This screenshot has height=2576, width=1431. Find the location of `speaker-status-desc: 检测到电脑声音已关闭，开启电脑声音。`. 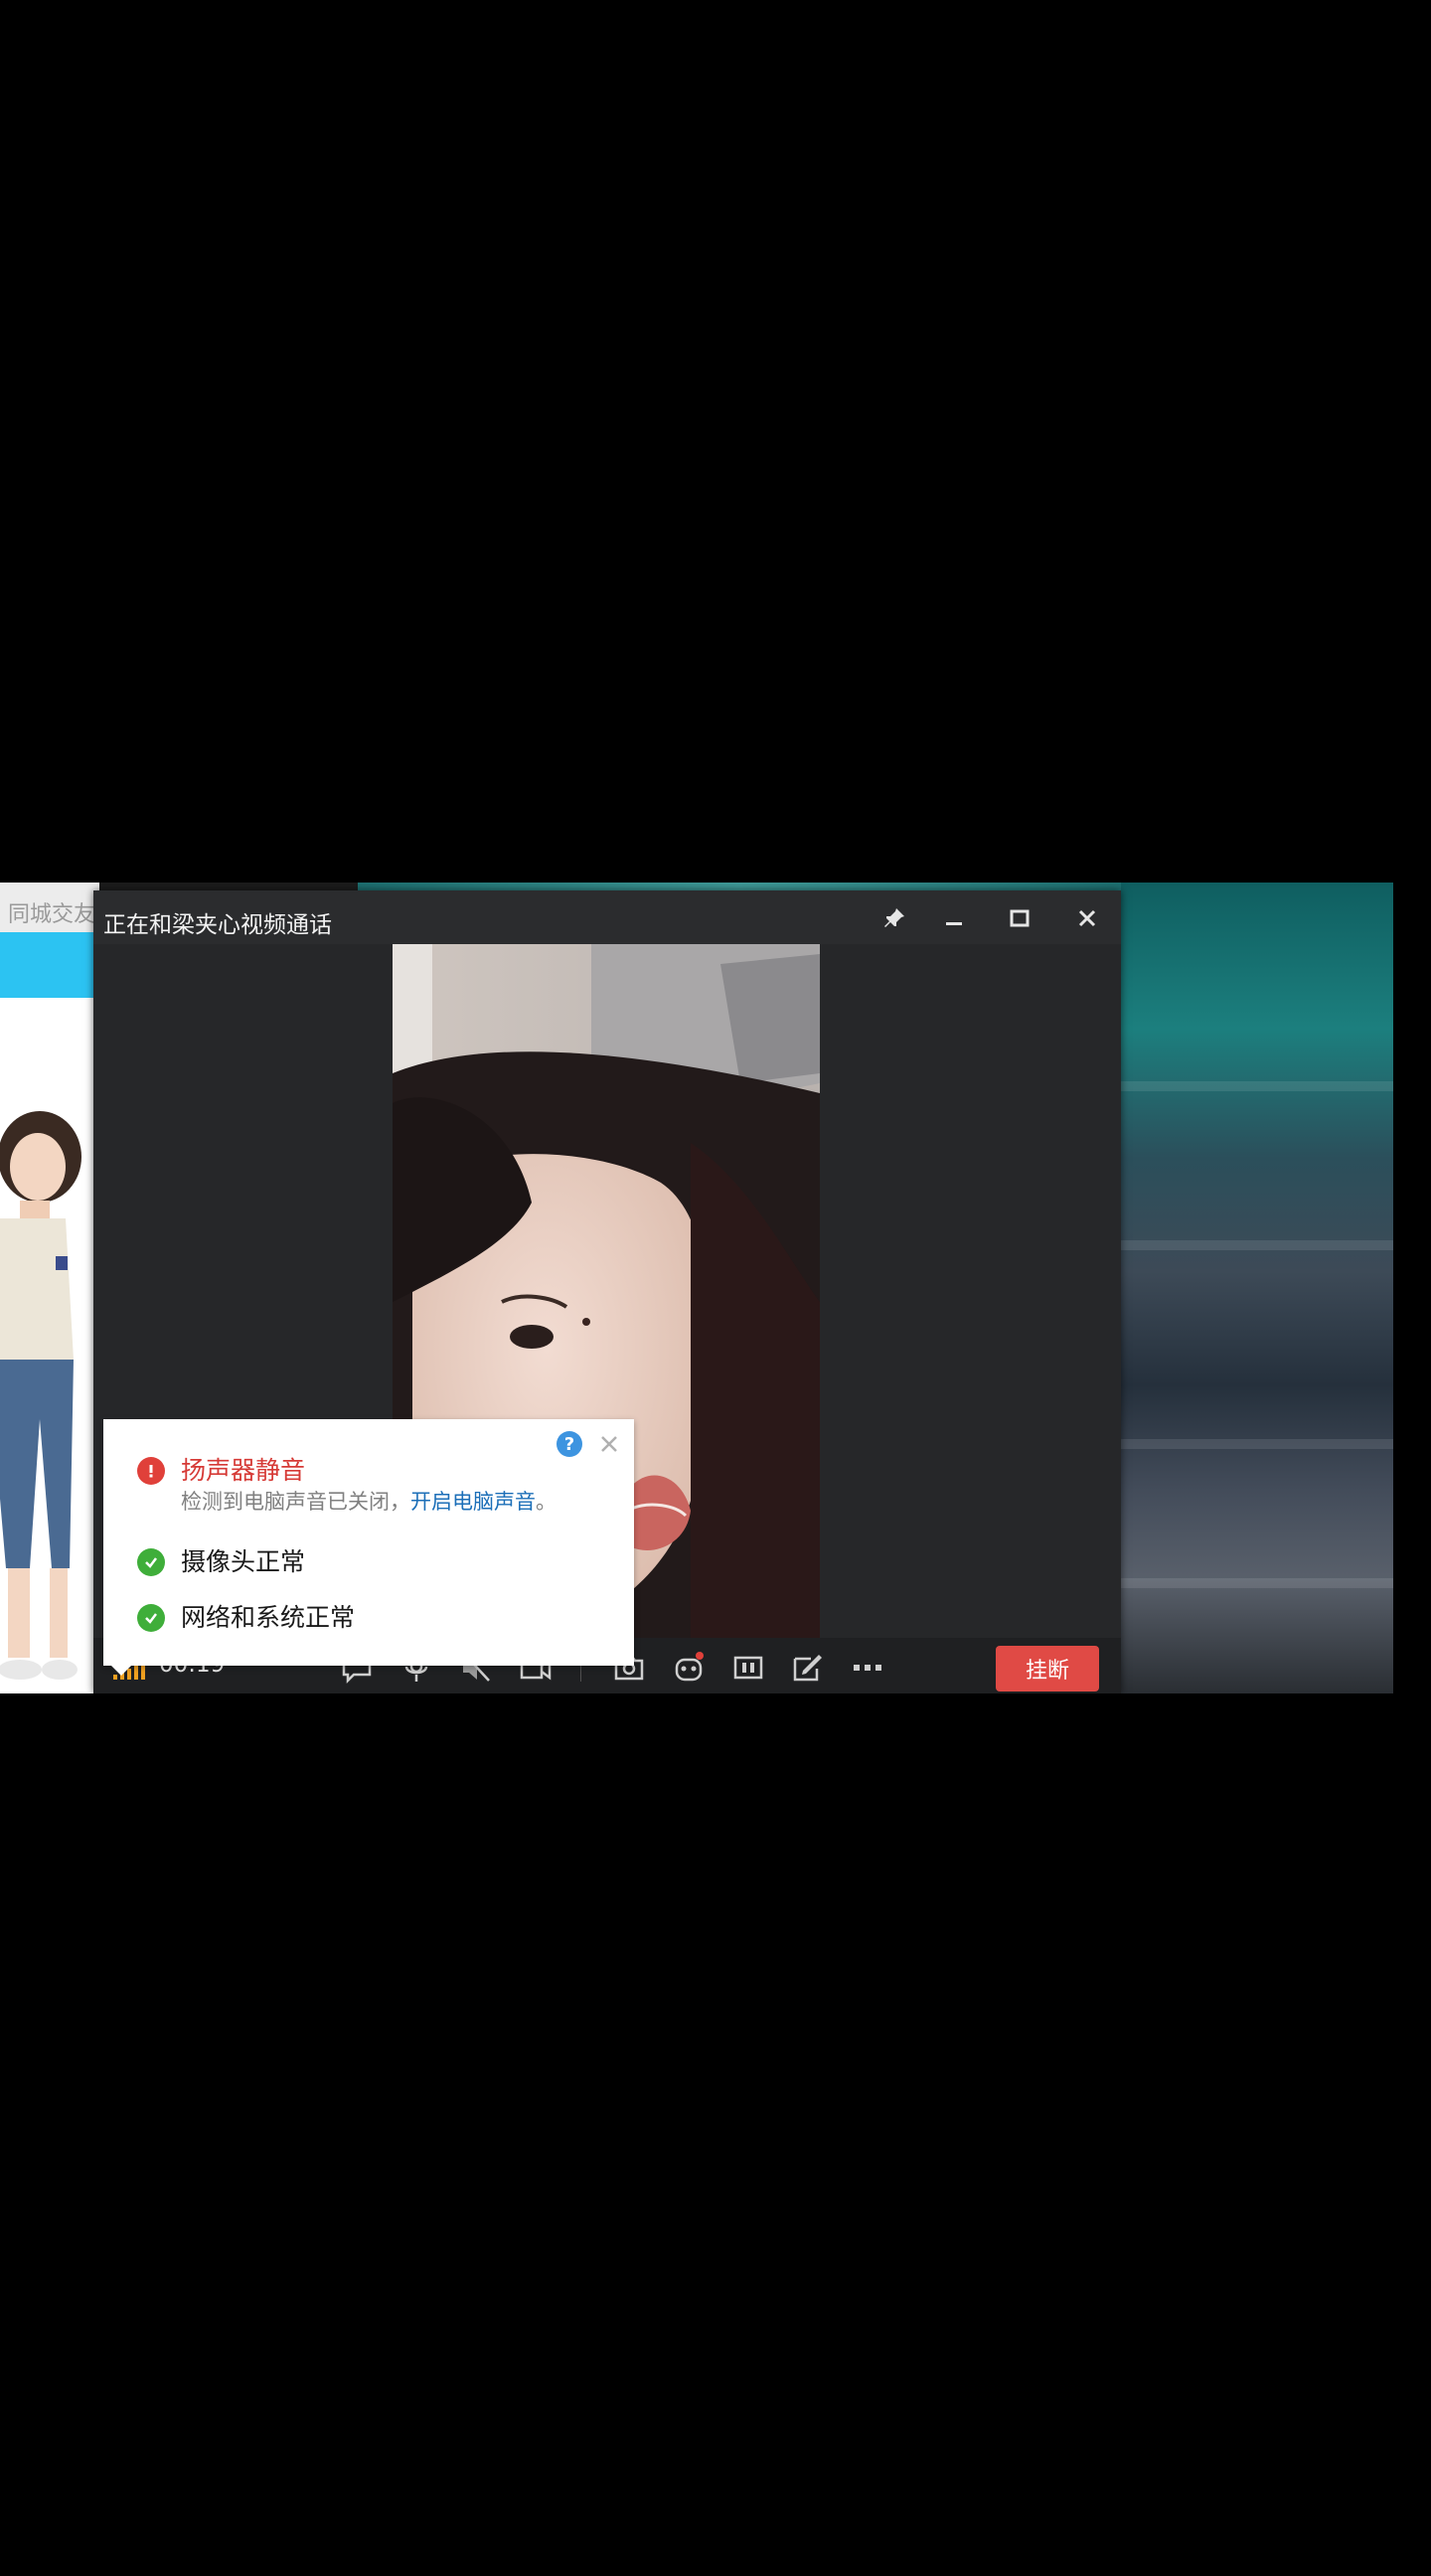

speaker-status-desc: 检测到电脑声音已关闭，开启电脑声音。 is located at coordinates (368, 1502).